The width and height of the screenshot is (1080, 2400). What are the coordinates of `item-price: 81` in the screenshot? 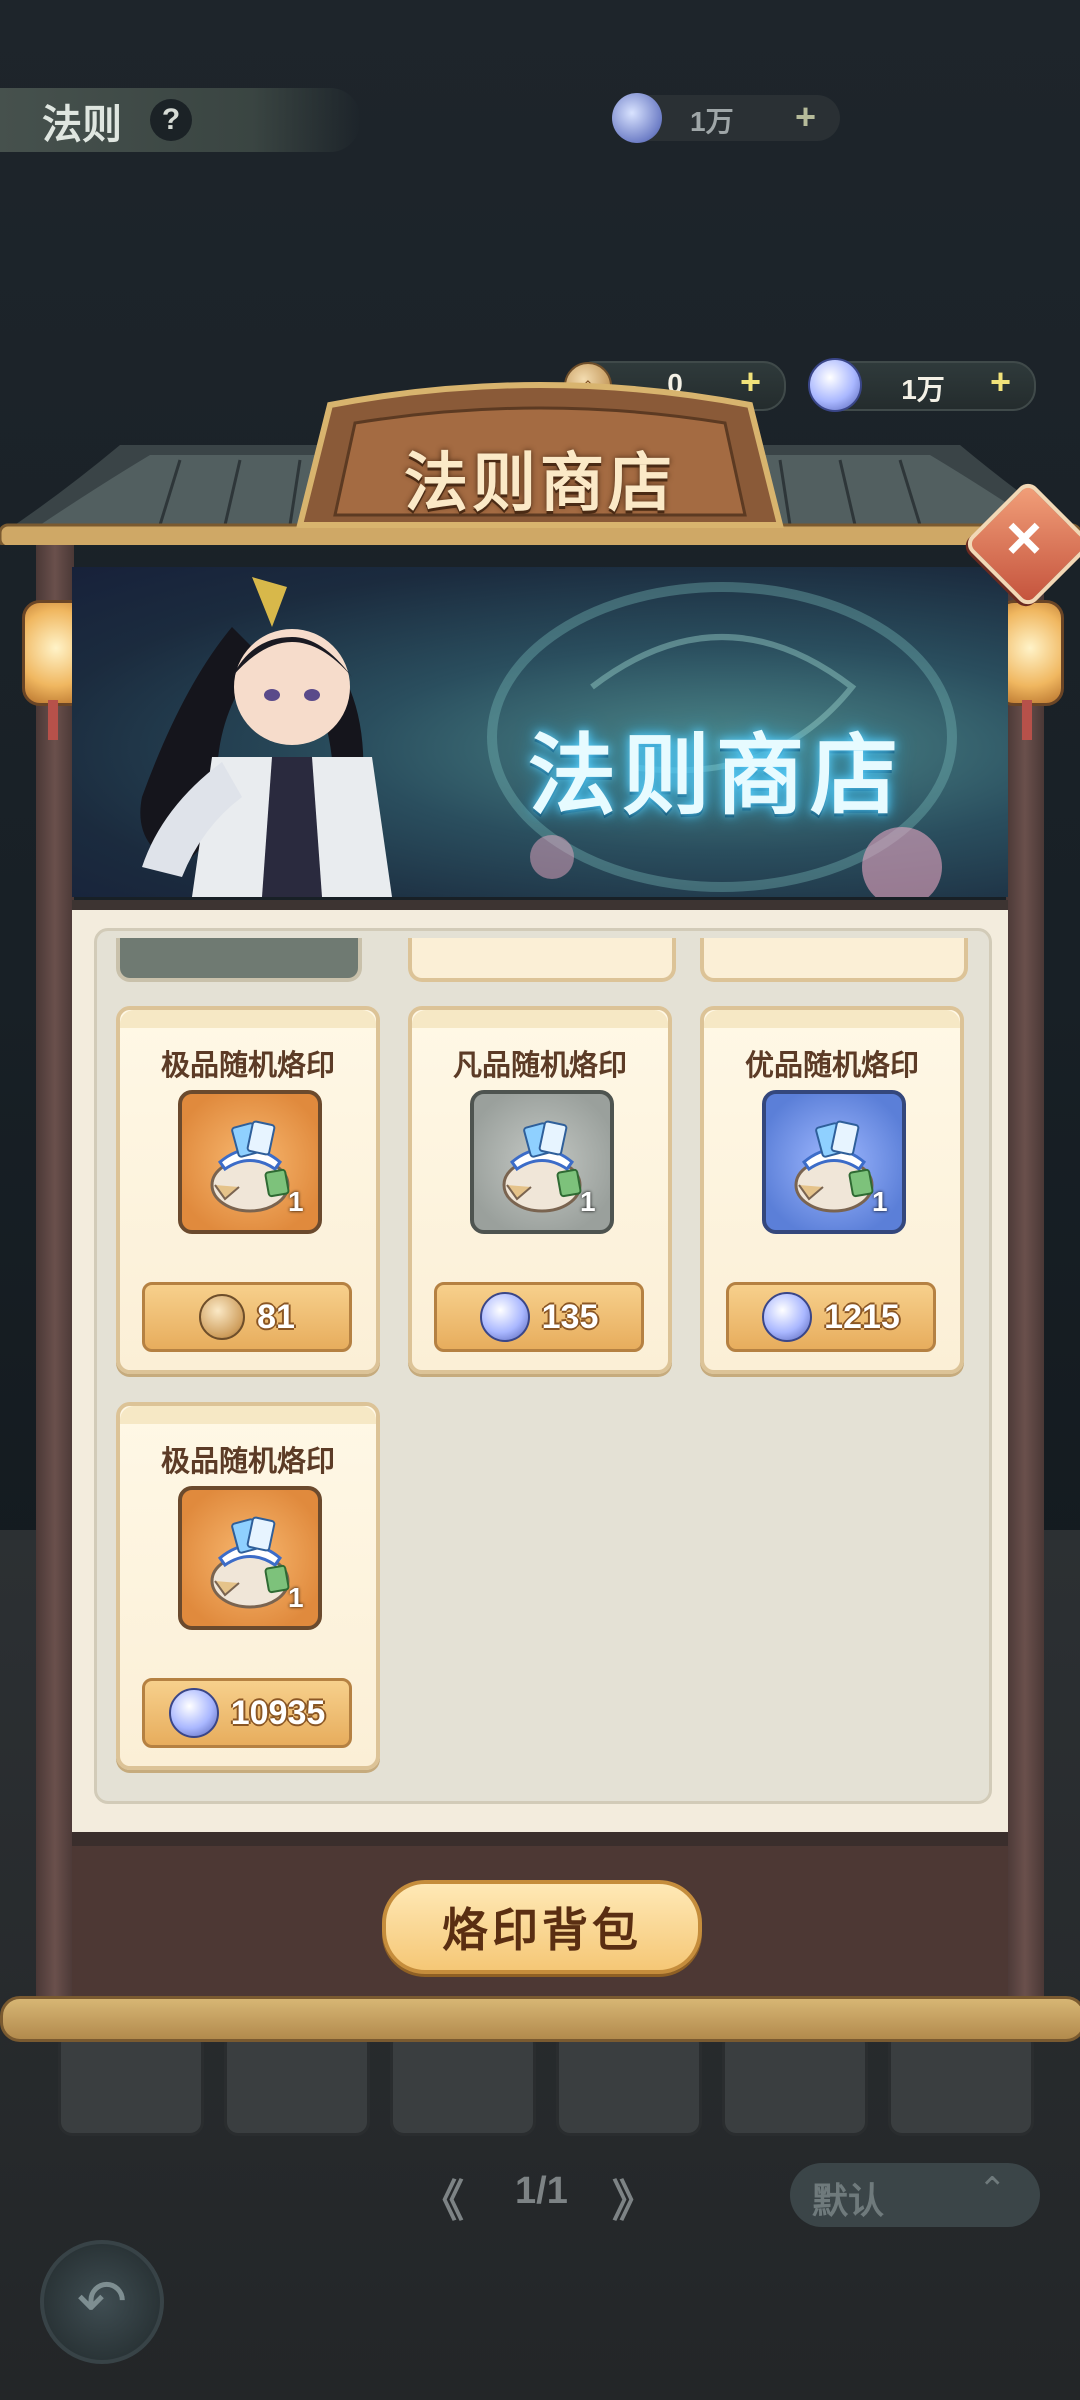 It's located at (276, 1316).